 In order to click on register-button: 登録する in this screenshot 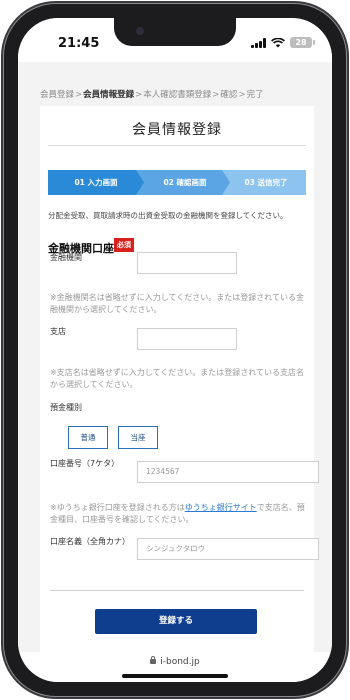, I will do `click(176, 621)`.